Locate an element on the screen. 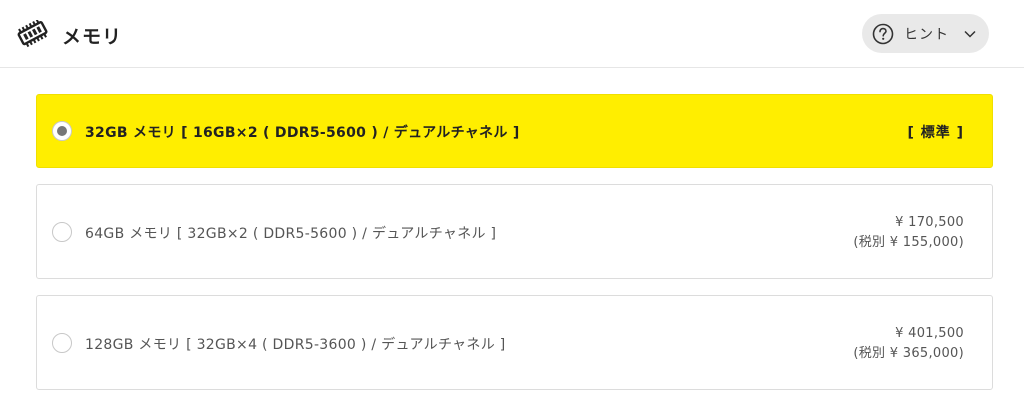 The height and width of the screenshot is (412, 1024). price-block: ¥ 401,500 (税別 ¥ 365,000) is located at coordinates (908, 344).